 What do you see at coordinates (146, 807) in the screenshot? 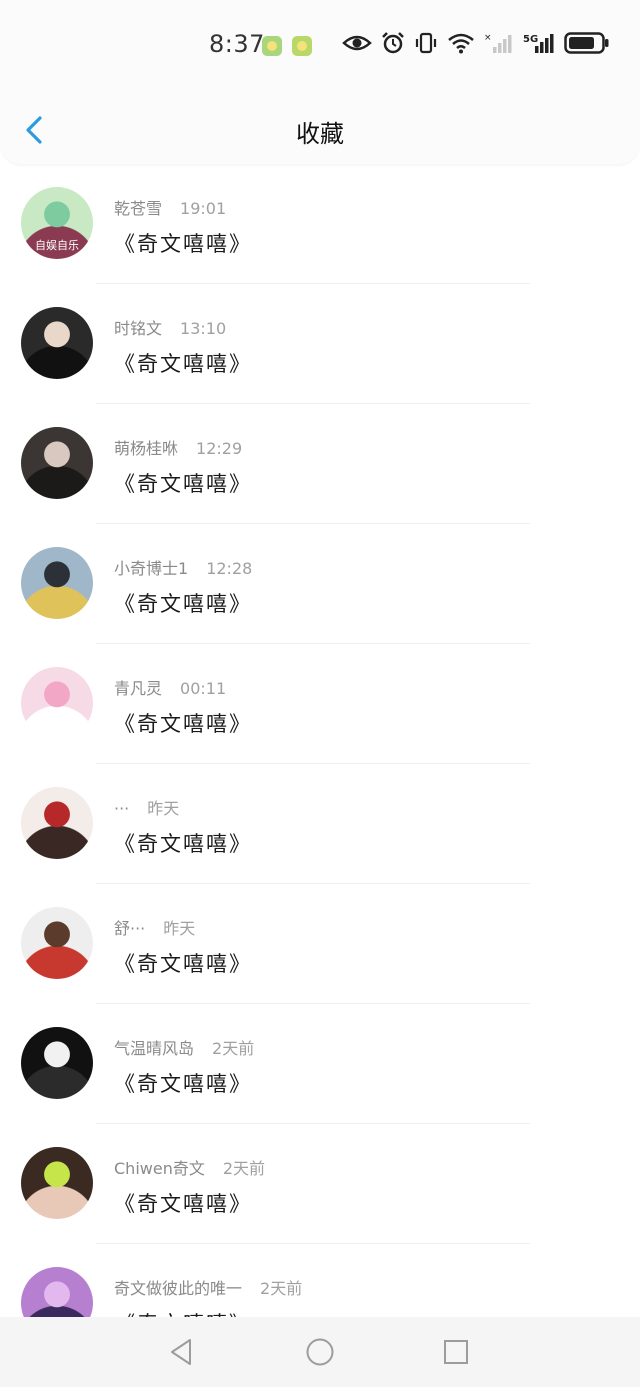
I see `item-meta: ··· 昨天` at bounding box center [146, 807].